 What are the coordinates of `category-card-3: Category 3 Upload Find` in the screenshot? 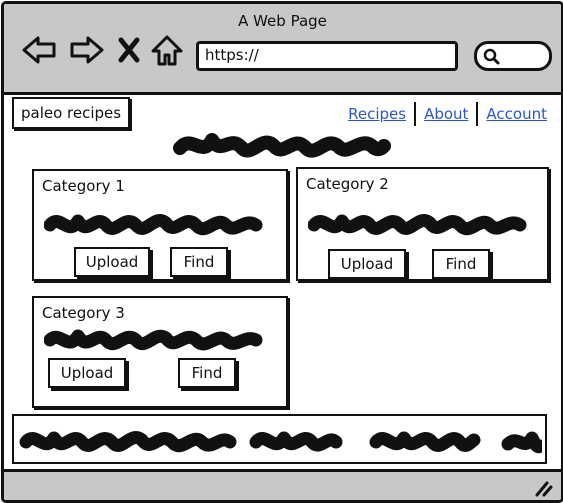 It's located at (160, 352).